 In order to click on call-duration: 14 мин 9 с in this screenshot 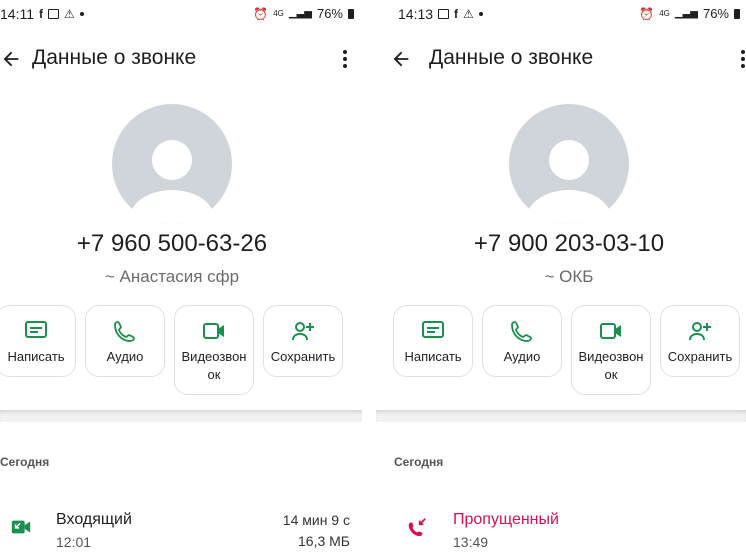, I will do `click(316, 520)`.